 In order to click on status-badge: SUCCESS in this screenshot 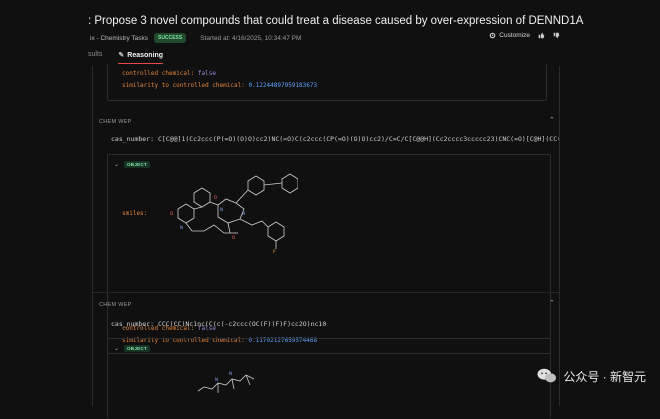, I will do `click(170, 38)`.